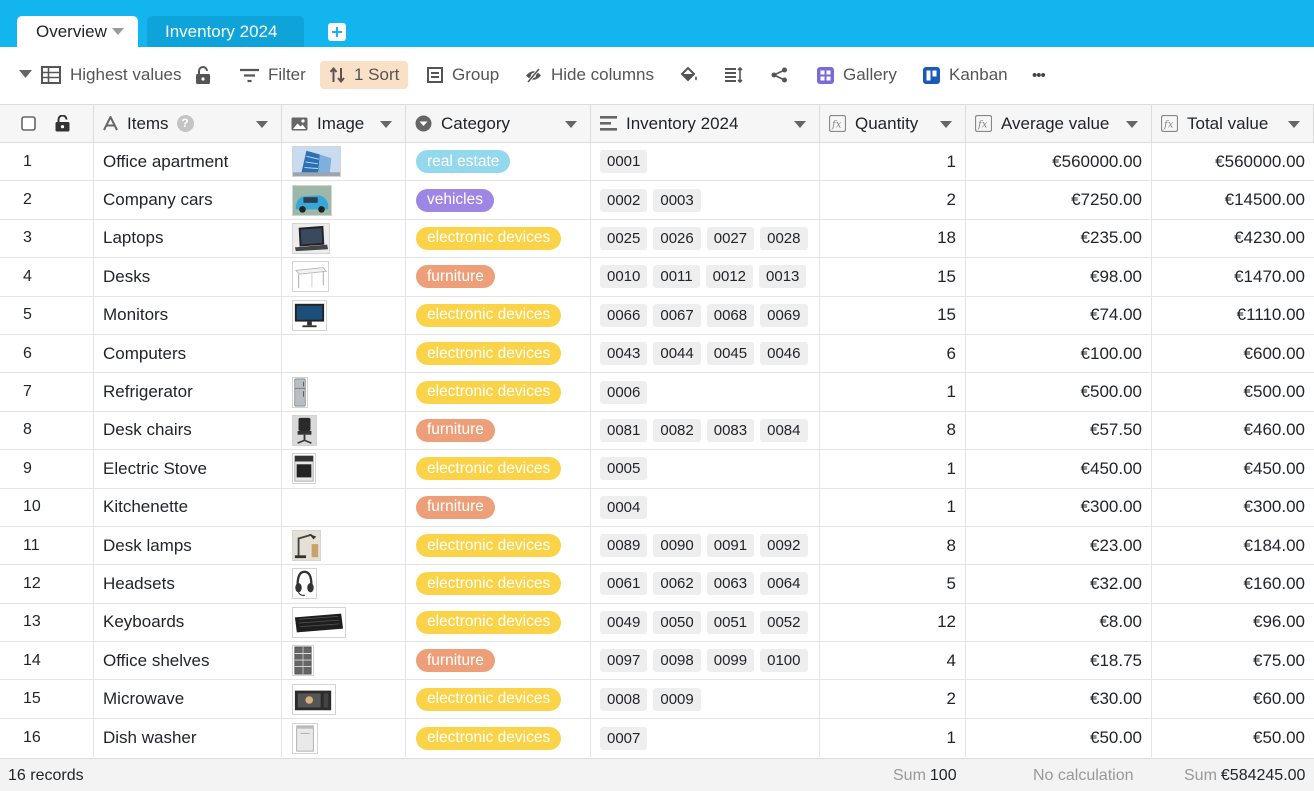 This screenshot has width=1314, height=791. What do you see at coordinates (337, 32) in the screenshot?
I see `add-table-icon` at bounding box center [337, 32].